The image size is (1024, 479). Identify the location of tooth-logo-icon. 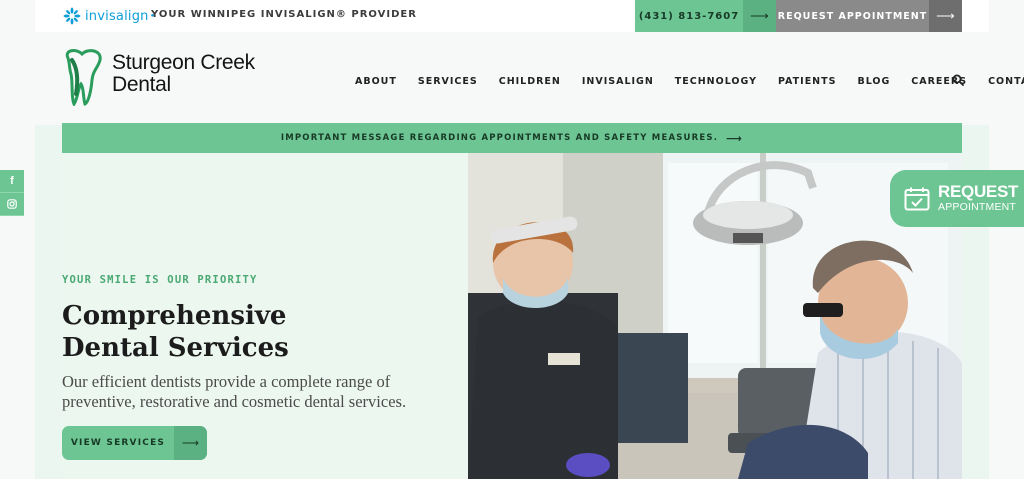
(83, 77).